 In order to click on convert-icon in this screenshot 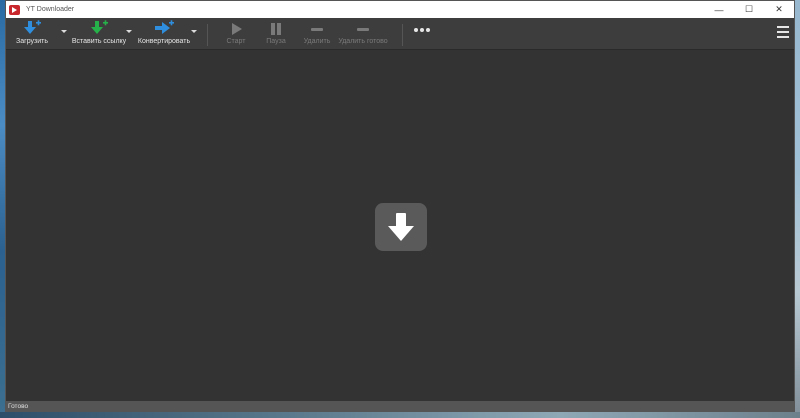, I will do `click(164, 27)`.